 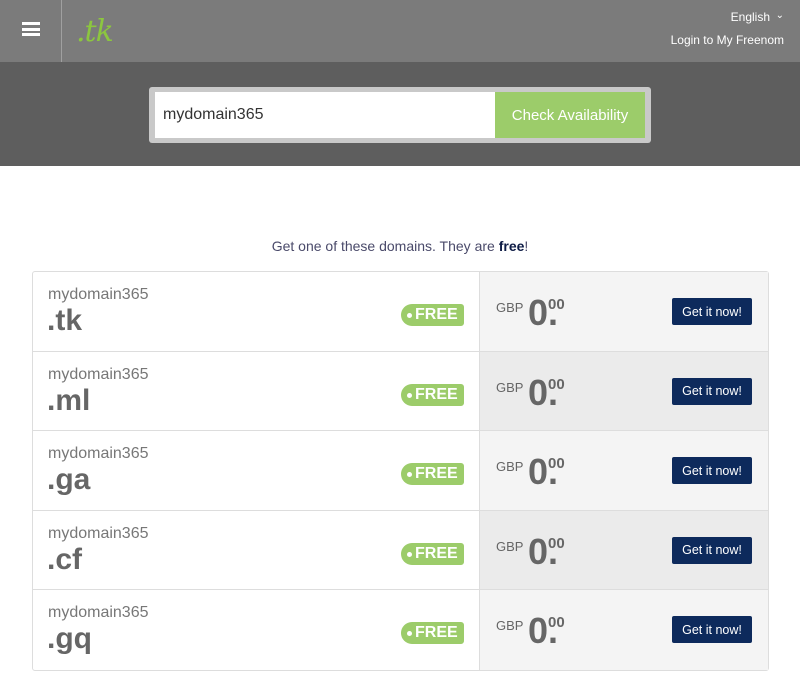 What do you see at coordinates (511, 246) in the screenshot?
I see `tagline-bold: free` at bounding box center [511, 246].